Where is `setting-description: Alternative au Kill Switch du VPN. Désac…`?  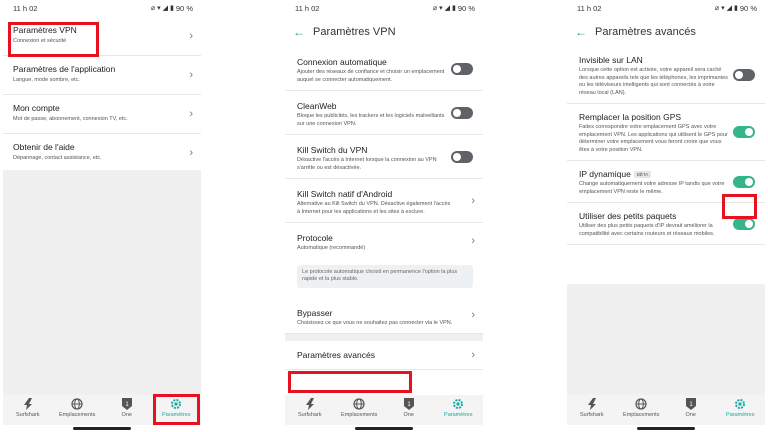 setting-description: Alternative au Kill Switch du VPN. Désac… is located at coordinates (374, 208).